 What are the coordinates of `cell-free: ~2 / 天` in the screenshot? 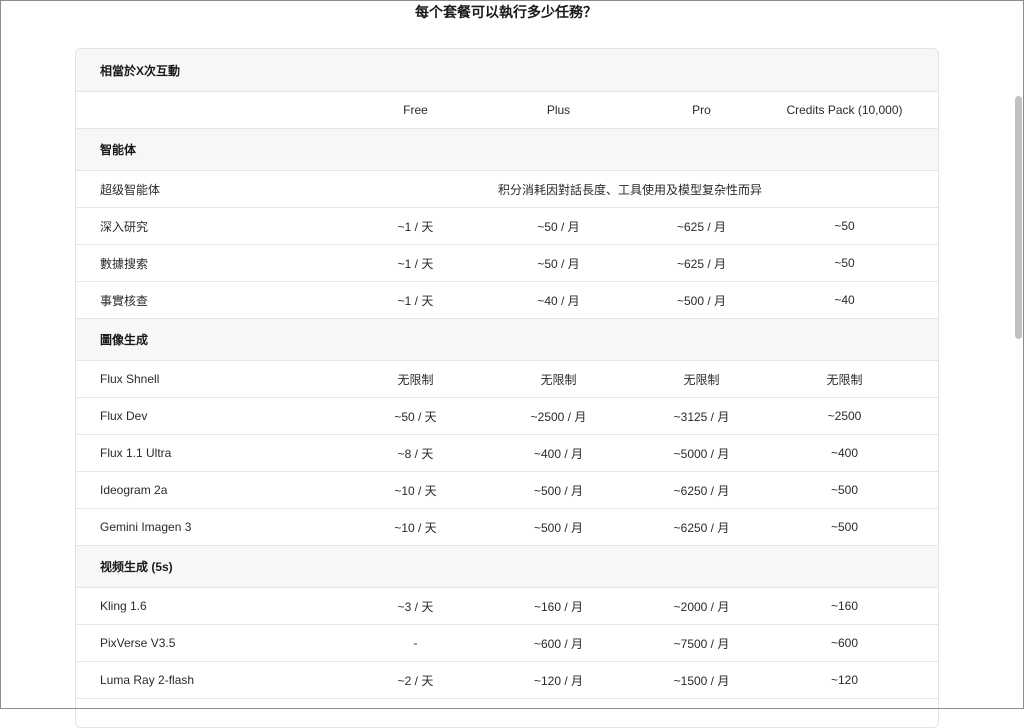 It's located at (415, 680).